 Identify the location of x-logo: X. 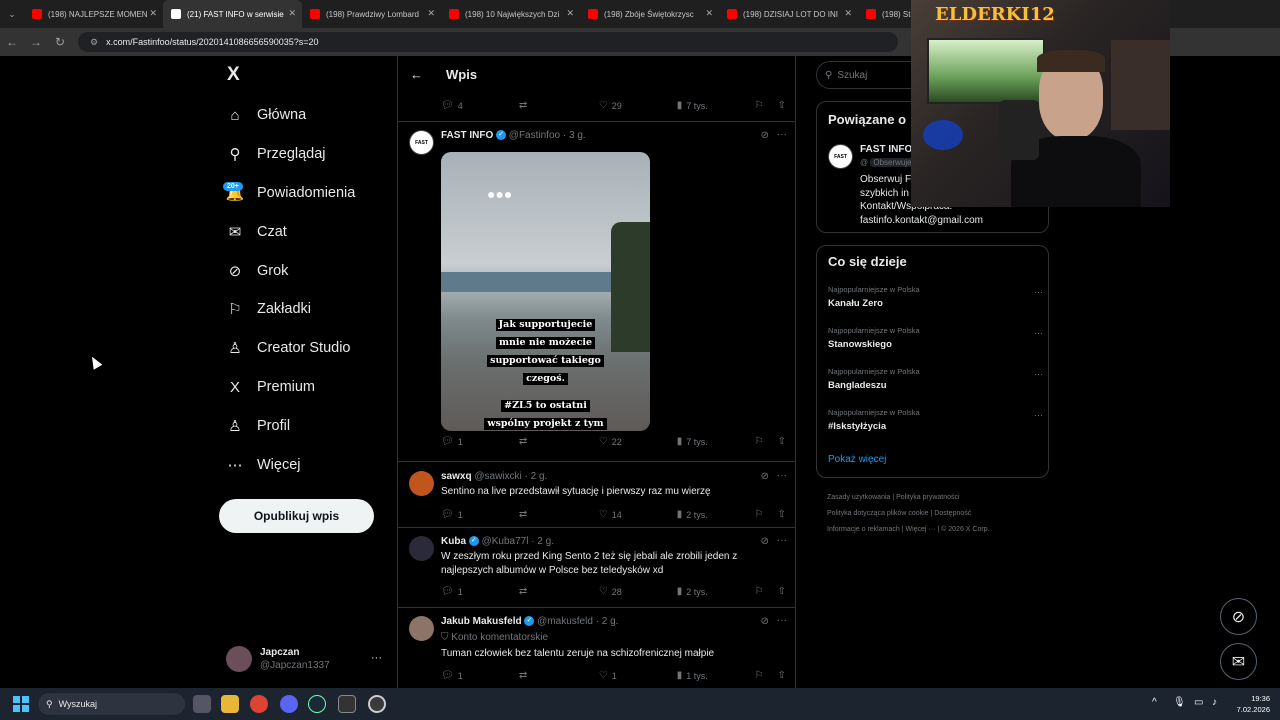
(233, 75).